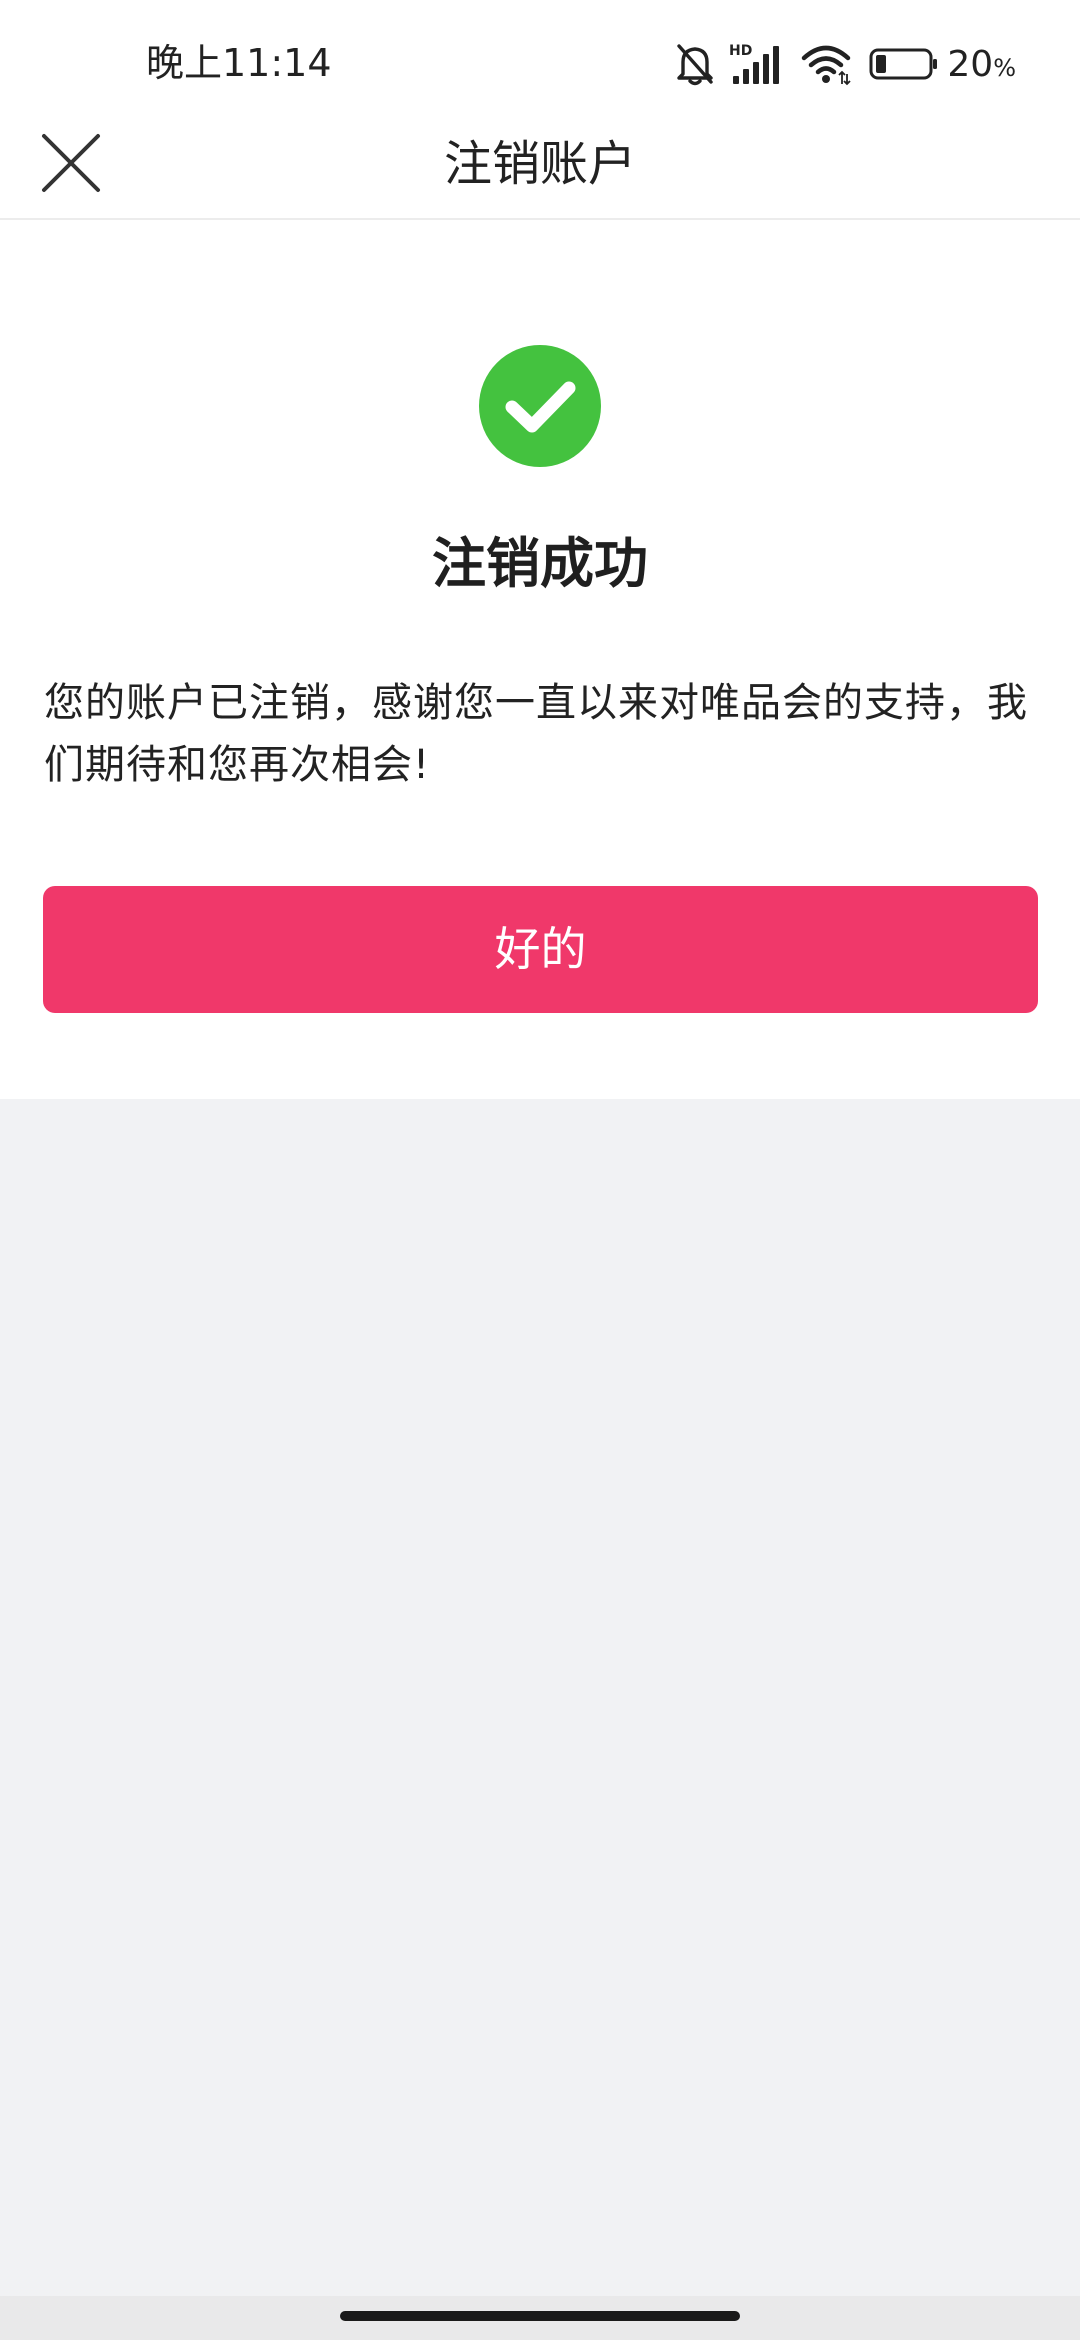 The height and width of the screenshot is (2340, 1080). What do you see at coordinates (740, 51) in the screenshot?
I see `network-label: HD` at bounding box center [740, 51].